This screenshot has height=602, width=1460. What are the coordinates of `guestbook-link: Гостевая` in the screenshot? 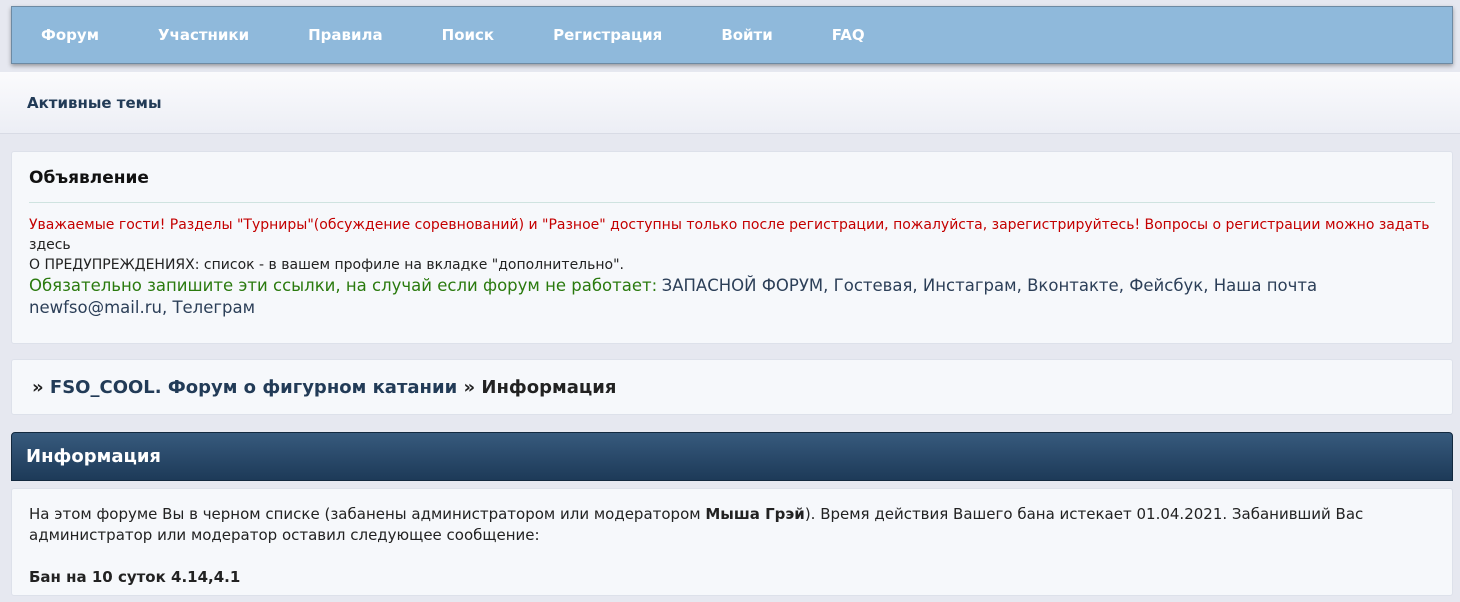 It's located at (873, 285).